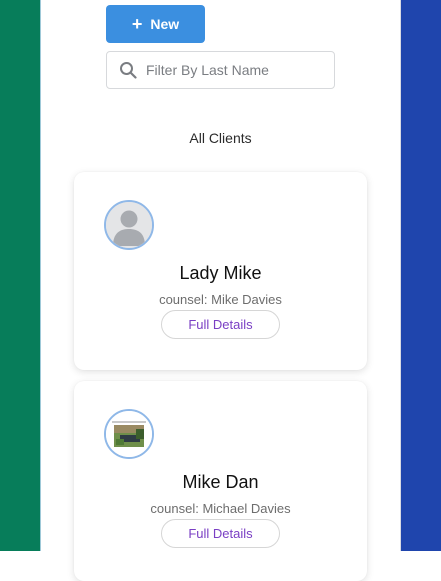 This screenshot has height=581, width=441. I want to click on client-name: Lady Mike, so click(220, 273).